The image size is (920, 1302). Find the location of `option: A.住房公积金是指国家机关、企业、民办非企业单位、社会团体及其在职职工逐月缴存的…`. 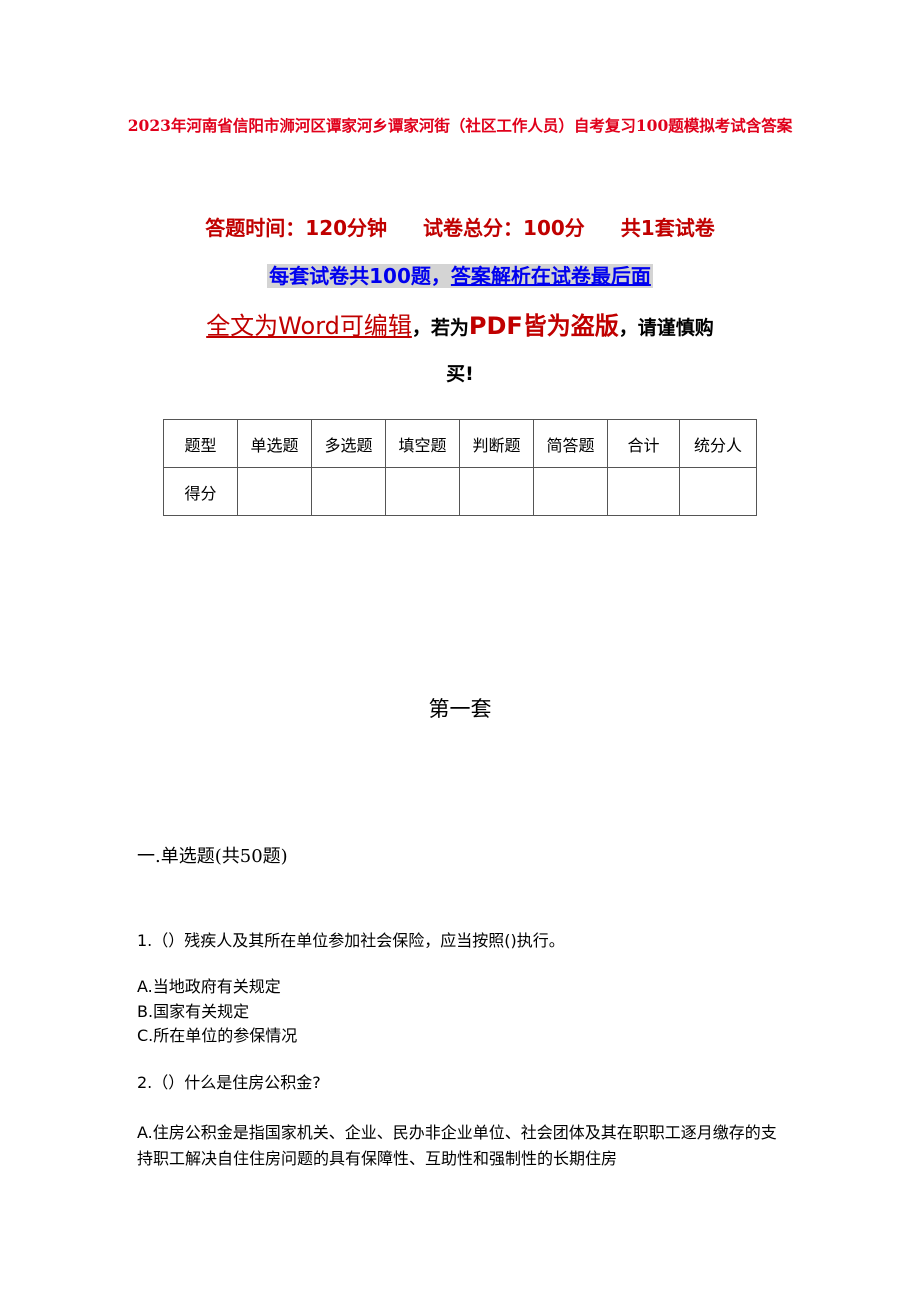

option: A.住房公积金是指国家机关、企业、民办非企业单位、社会团体及其在职职工逐月缴存的… is located at coordinates (457, 1145).